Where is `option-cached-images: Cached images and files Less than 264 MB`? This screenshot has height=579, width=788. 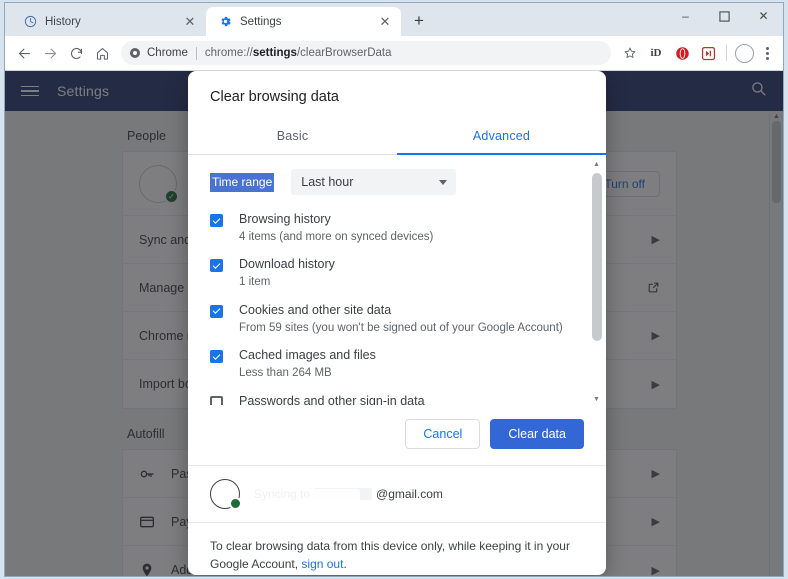
option-cached-images: Cached images and files Less than 264 MB is located at coordinates (397, 369).